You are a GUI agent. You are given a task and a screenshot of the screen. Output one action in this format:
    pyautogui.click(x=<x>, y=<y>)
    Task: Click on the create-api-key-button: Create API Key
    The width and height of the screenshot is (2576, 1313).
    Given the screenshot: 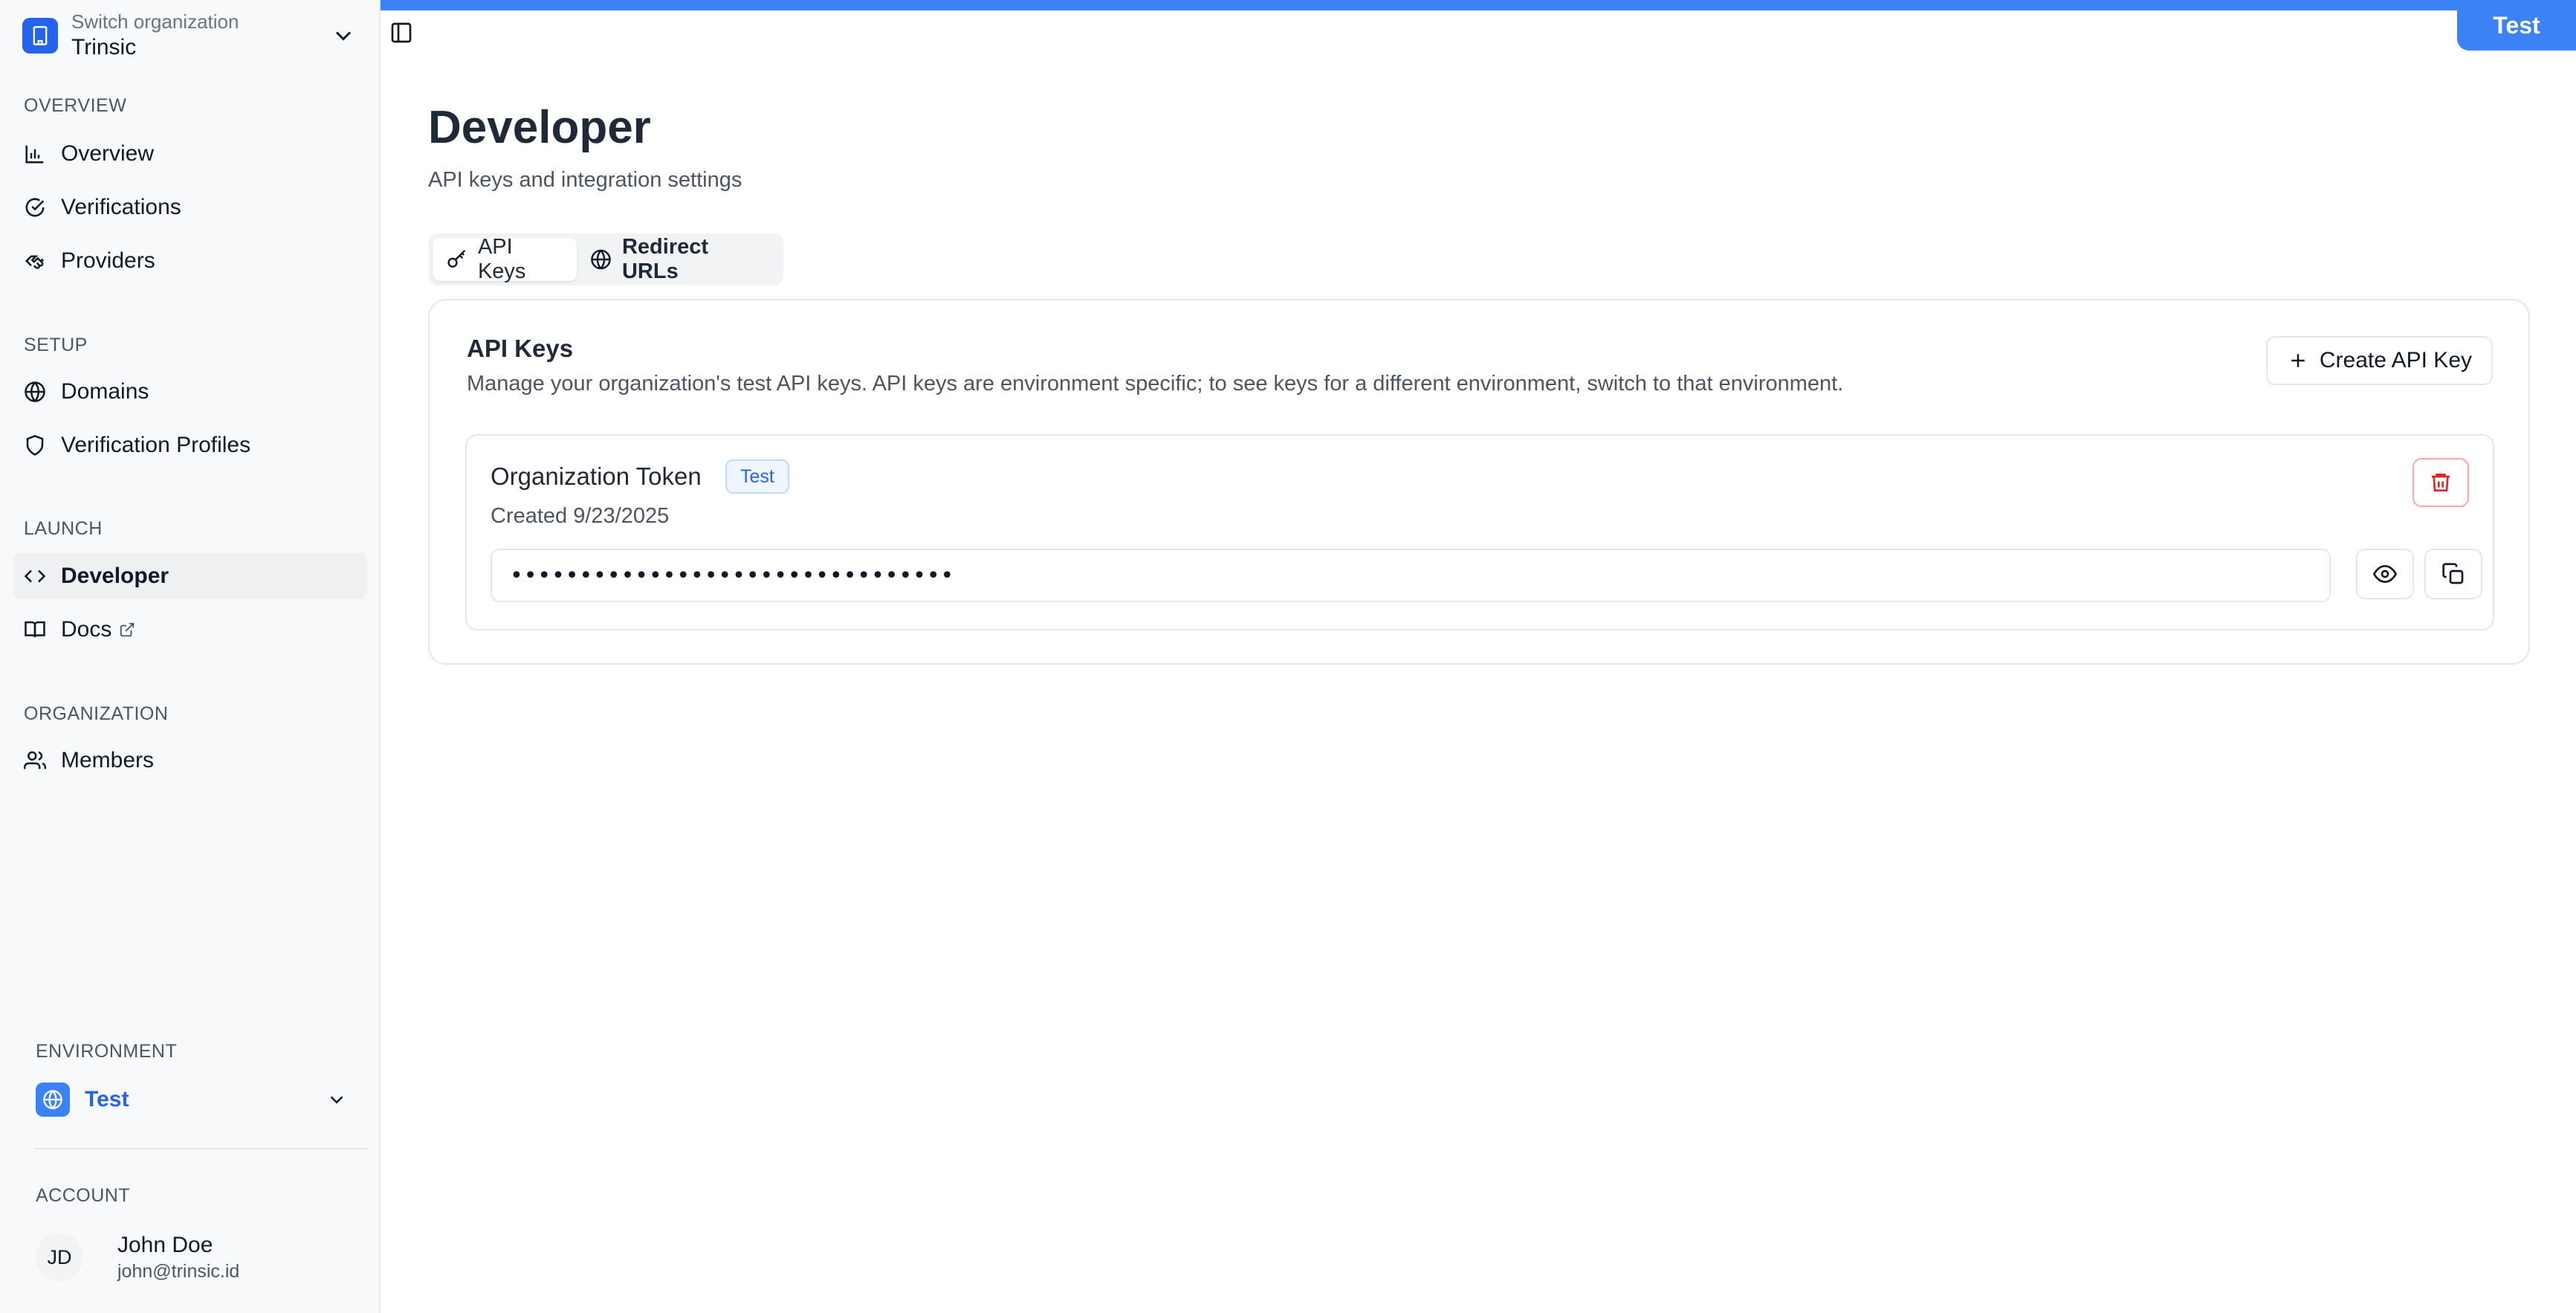 What is the action you would take?
    pyautogui.click(x=2379, y=360)
    